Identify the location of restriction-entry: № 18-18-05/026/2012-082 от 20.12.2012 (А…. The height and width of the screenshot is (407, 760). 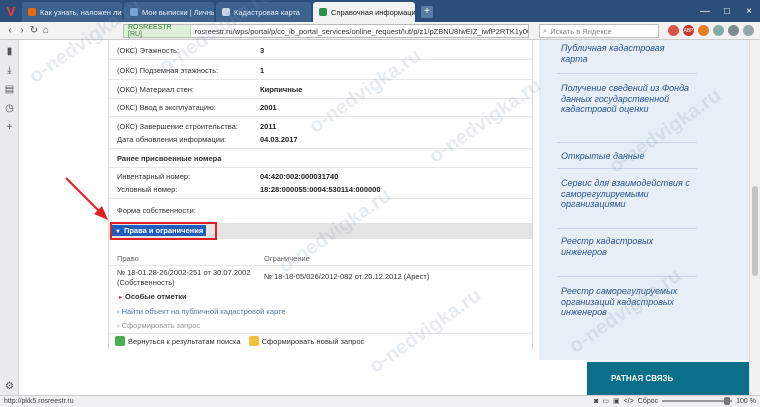
(347, 276).